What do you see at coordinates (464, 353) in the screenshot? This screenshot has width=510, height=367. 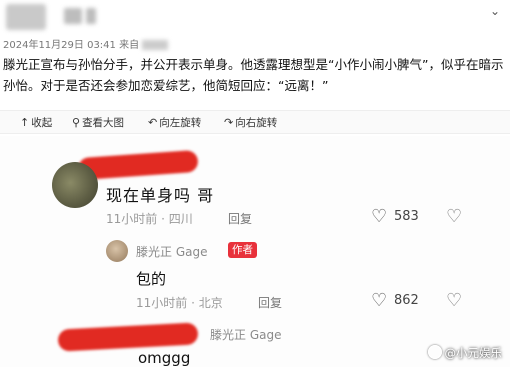 I see `watermark: @小元娱乐` at bounding box center [464, 353].